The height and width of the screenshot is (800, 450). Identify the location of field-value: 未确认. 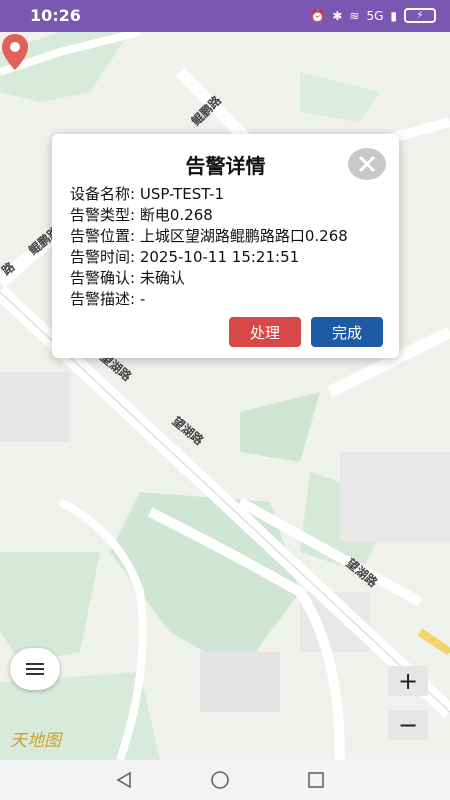
(162, 278).